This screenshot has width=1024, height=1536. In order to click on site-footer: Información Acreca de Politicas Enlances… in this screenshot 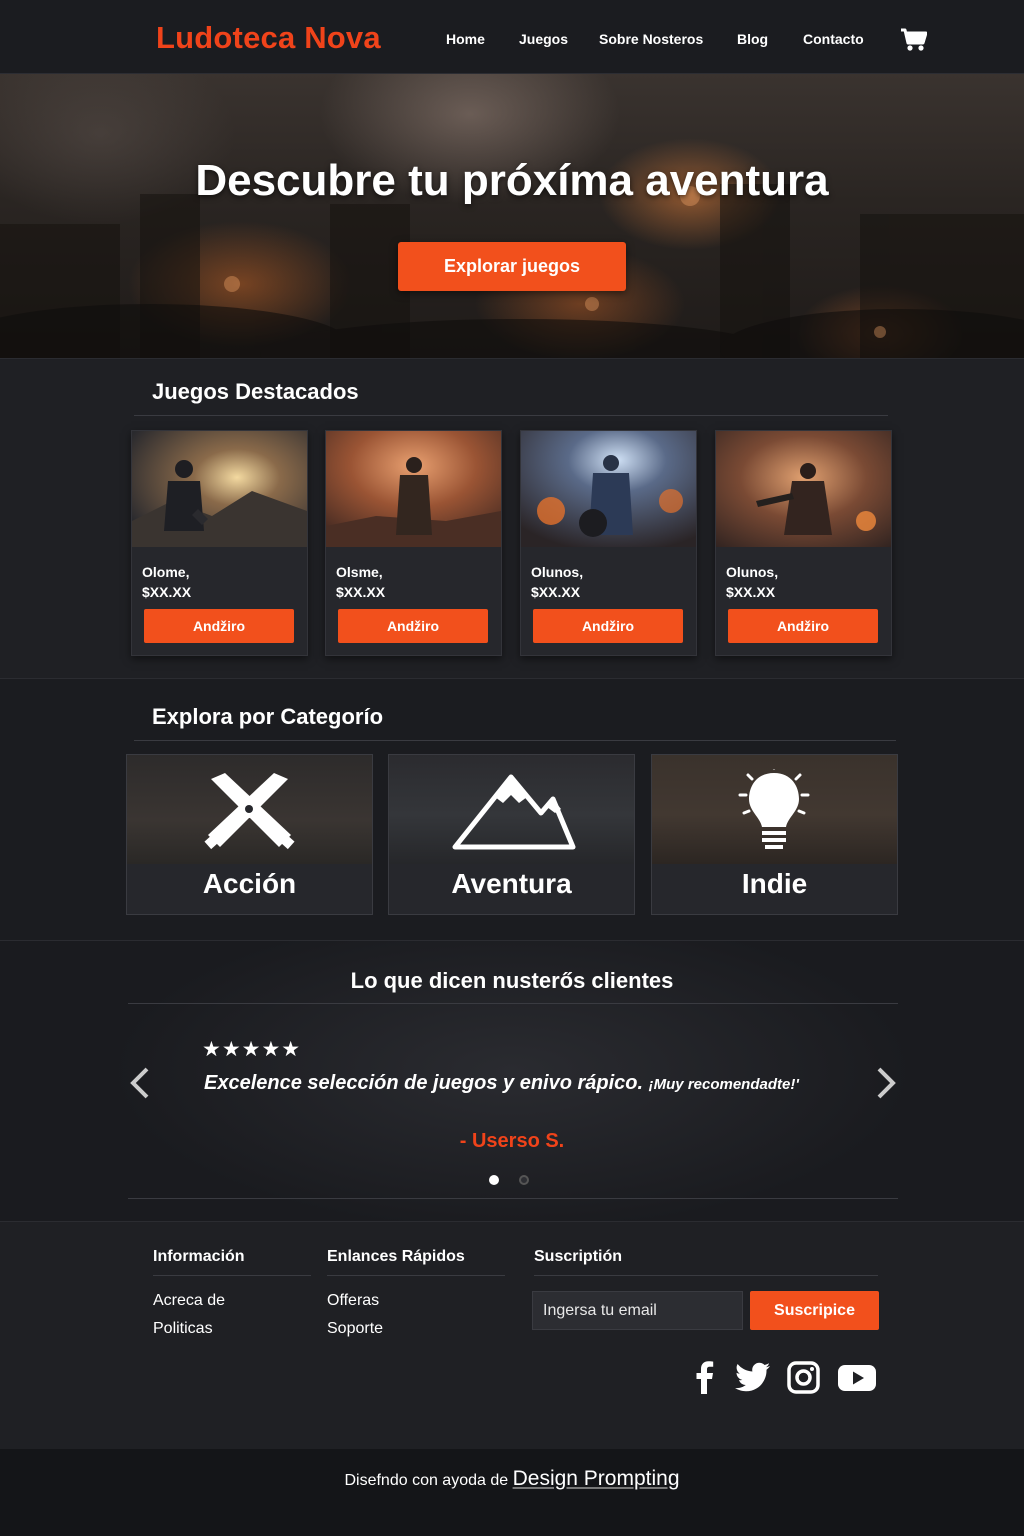, I will do `click(512, 1335)`.